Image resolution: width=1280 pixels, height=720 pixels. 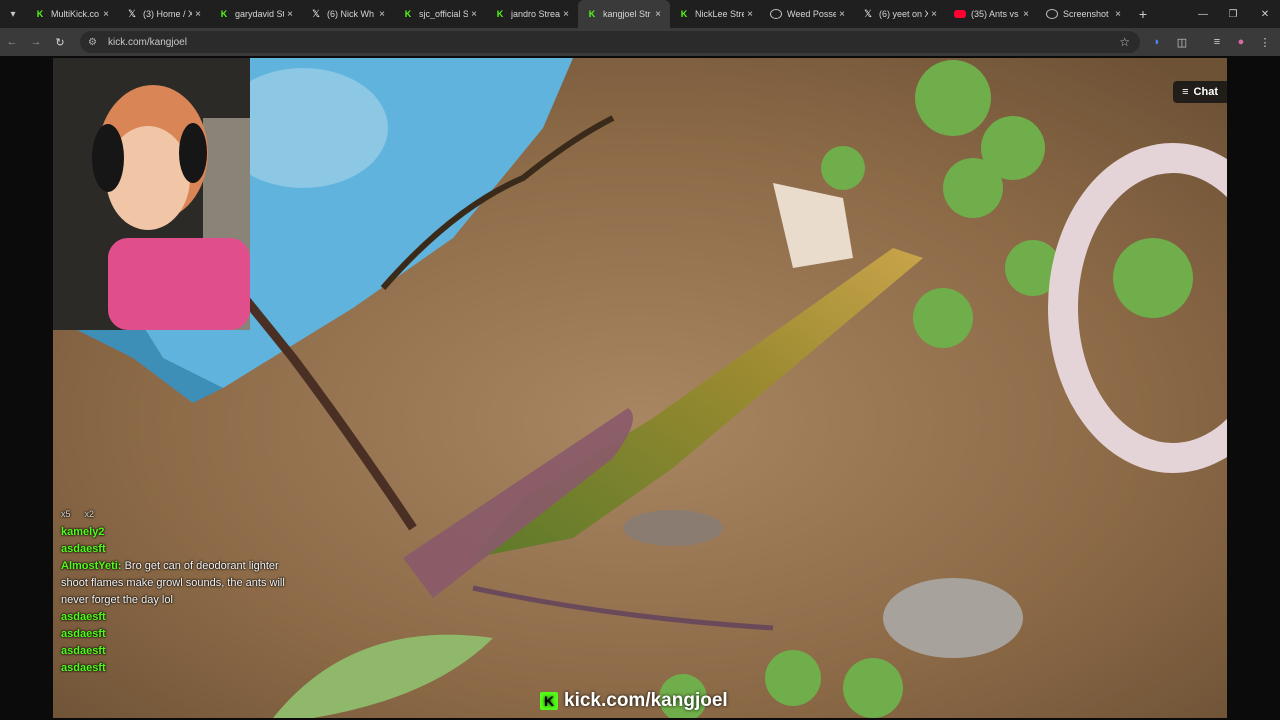 What do you see at coordinates (1241, 42) in the screenshot?
I see `profile-avatar: ●` at bounding box center [1241, 42].